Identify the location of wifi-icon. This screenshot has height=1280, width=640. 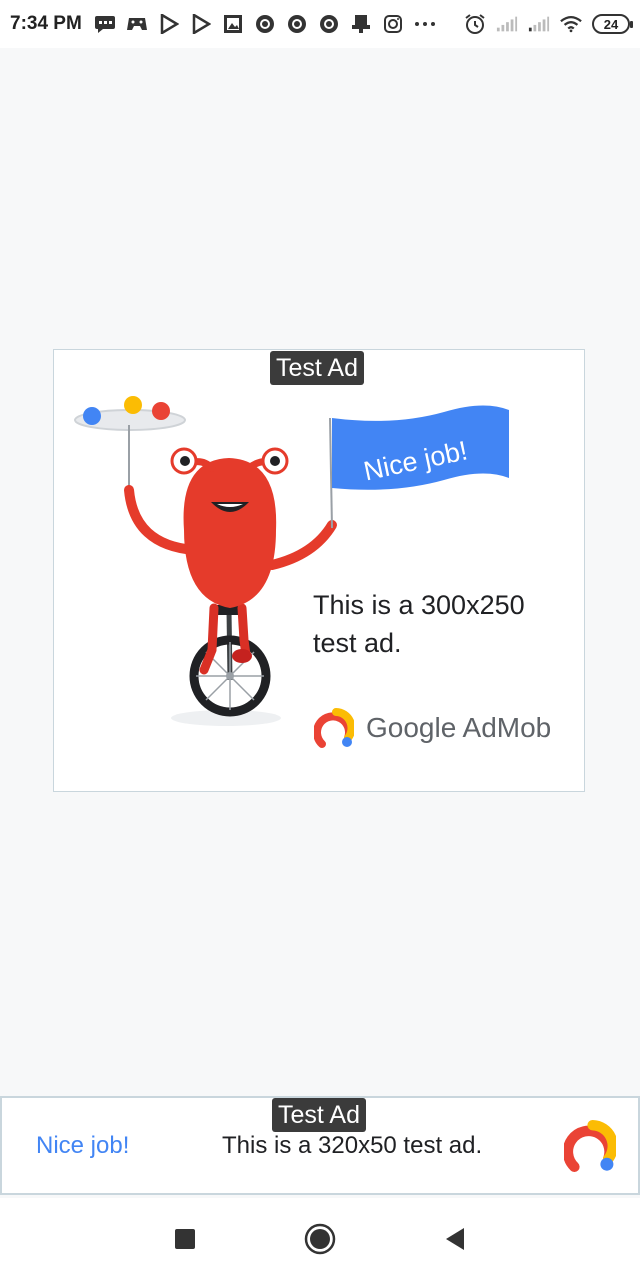
(571, 24).